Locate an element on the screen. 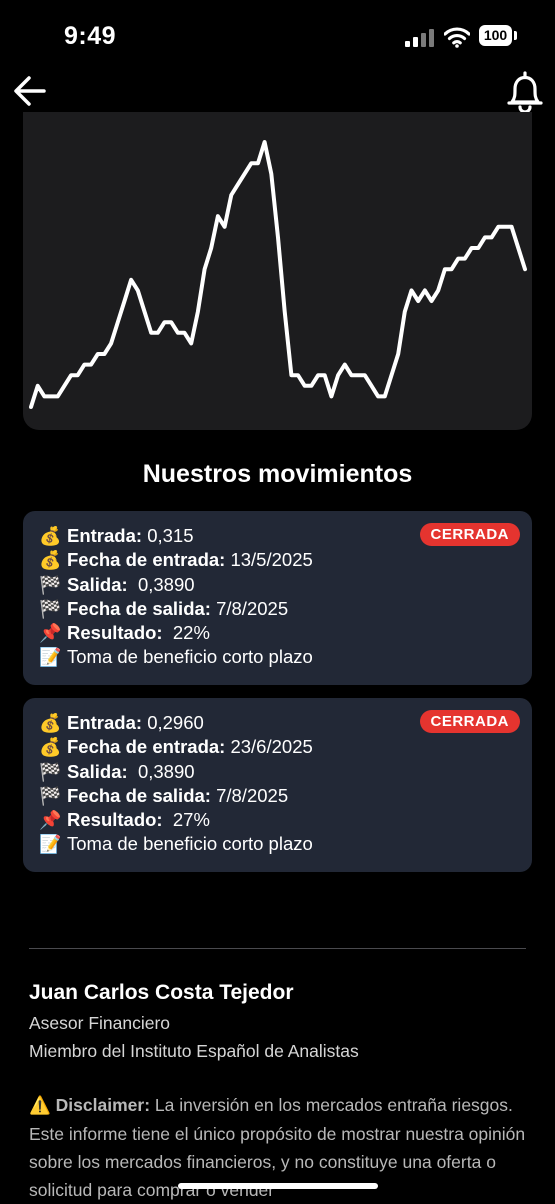 This screenshot has width=555, height=1204. result-row: 📌 Resultado: 22% is located at coordinates (176, 633).